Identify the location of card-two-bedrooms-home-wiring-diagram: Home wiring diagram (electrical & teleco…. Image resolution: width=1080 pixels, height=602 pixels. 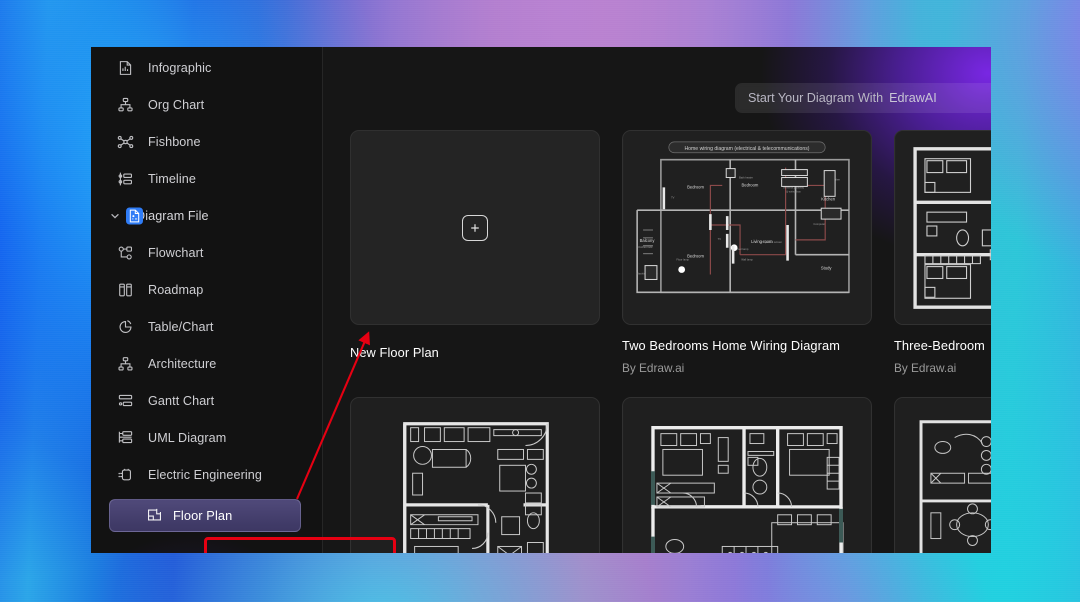
(747, 252).